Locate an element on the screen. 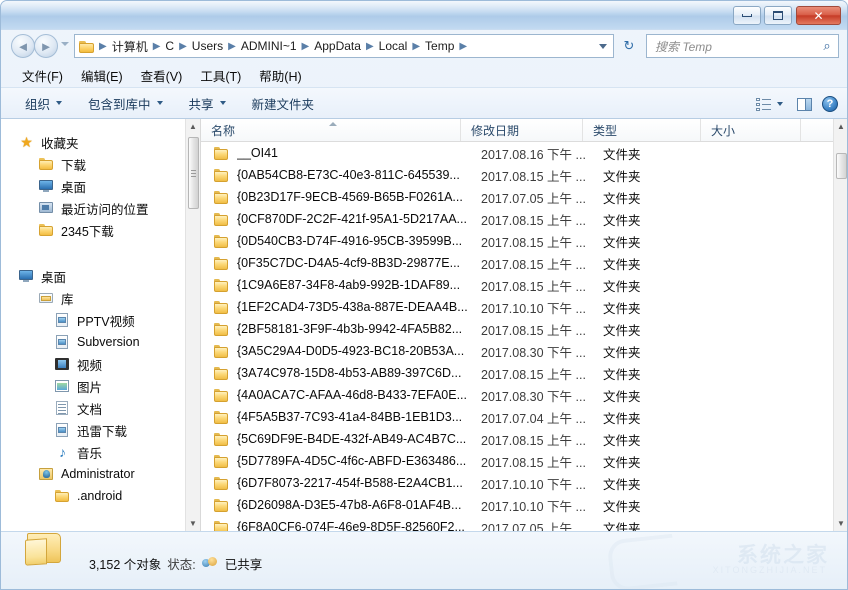 The width and height of the screenshot is (848, 590). menu-item-edit: 编辑(E) is located at coordinates (102, 75).